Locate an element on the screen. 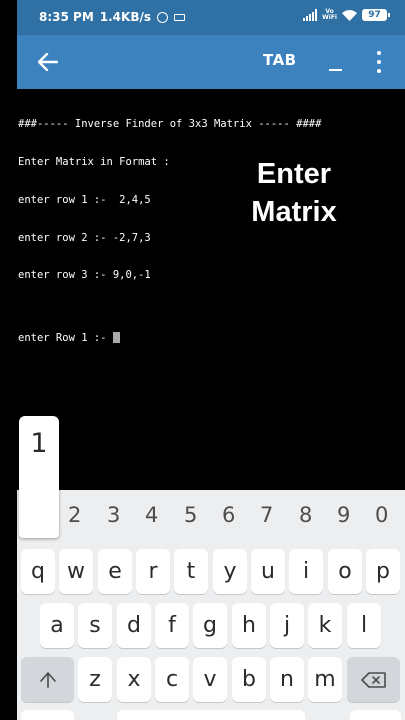 This screenshot has height=720, width=405. key-v: v is located at coordinates (210, 679).